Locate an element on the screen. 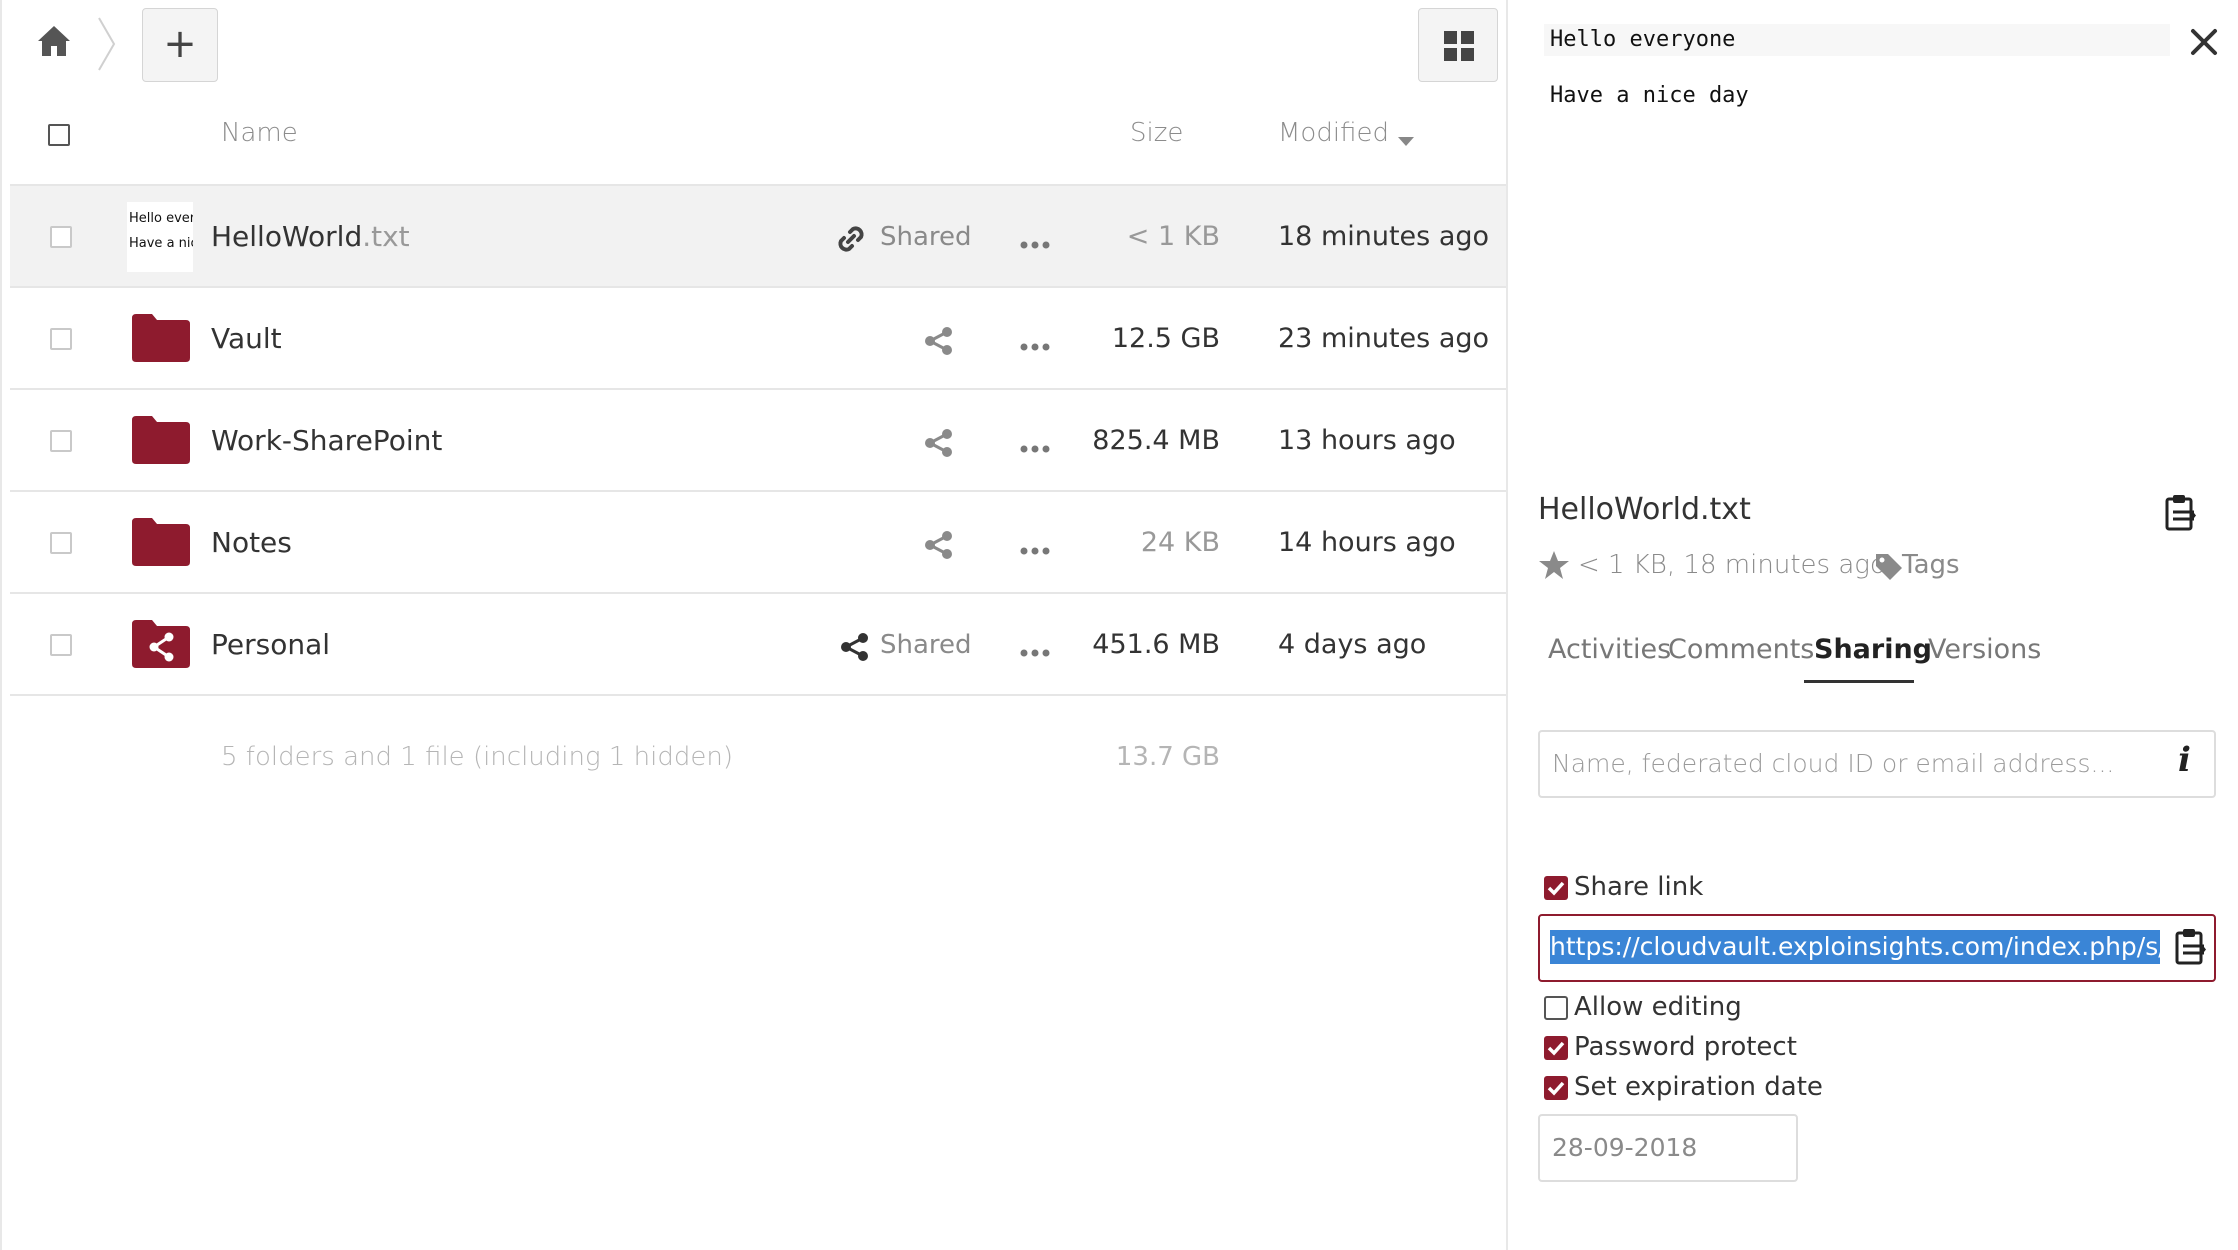  file-row-personal: Personal Shared 451.6 MB 4 days ago is located at coordinates (758, 645).